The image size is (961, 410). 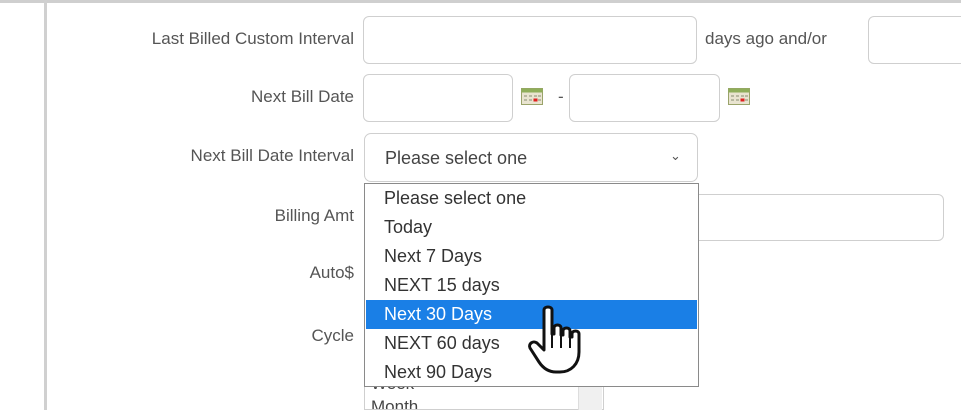 What do you see at coordinates (531, 256) in the screenshot?
I see `dropdown-option-next-7-days: Next 7 Days` at bounding box center [531, 256].